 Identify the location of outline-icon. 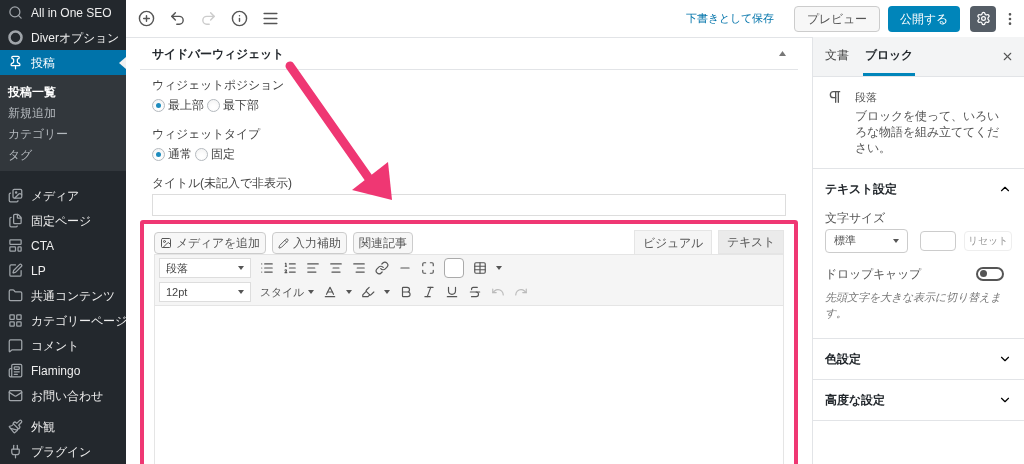
(270, 18).